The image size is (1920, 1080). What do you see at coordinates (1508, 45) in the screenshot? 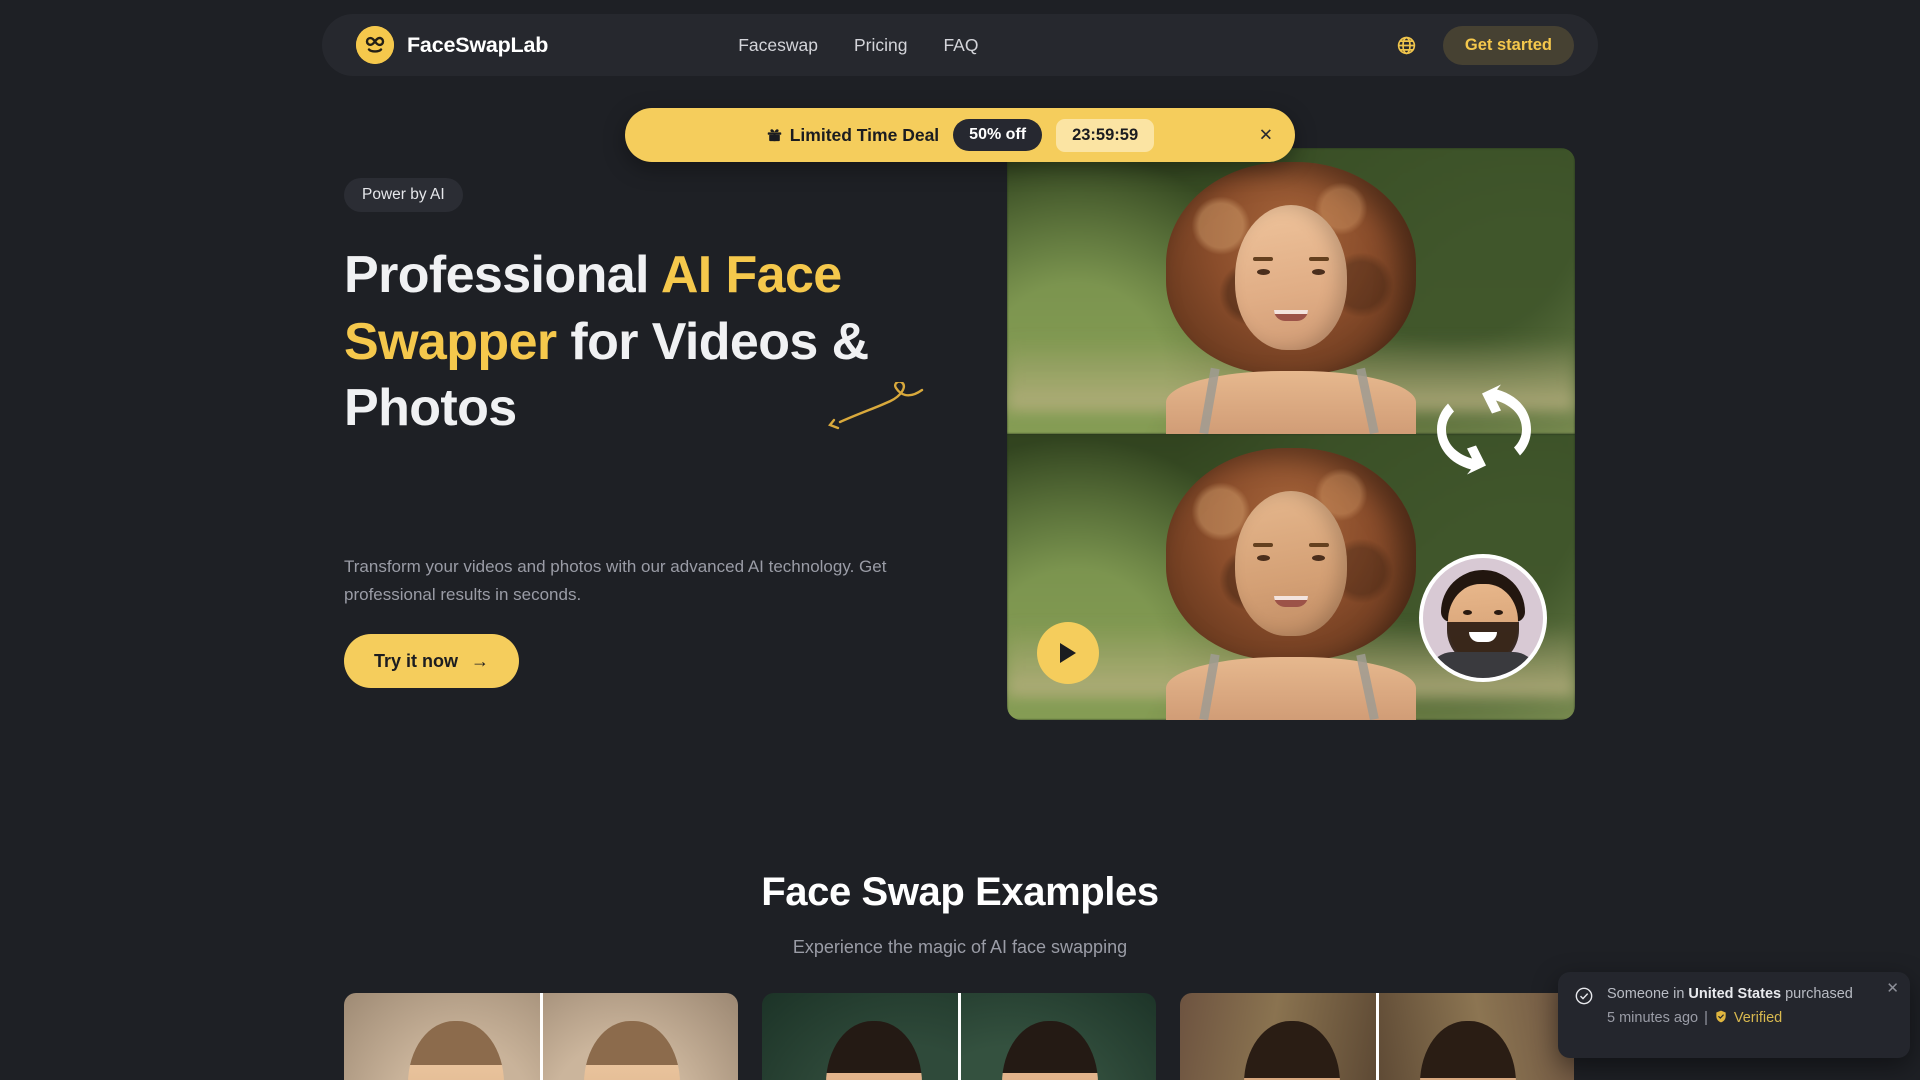
I see `get-started-button: Get started` at bounding box center [1508, 45].